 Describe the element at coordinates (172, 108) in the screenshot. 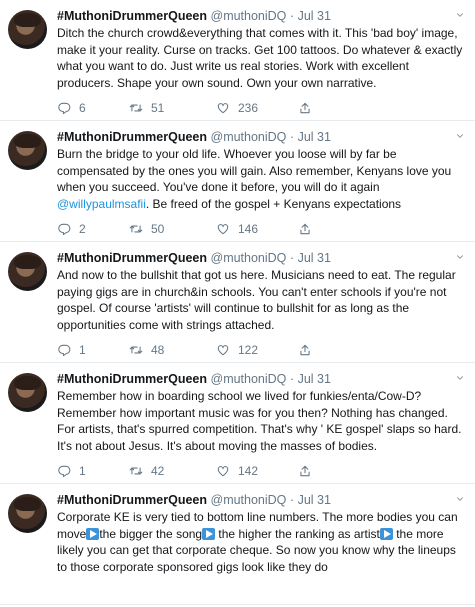

I see `retweet-button: 51` at that location.